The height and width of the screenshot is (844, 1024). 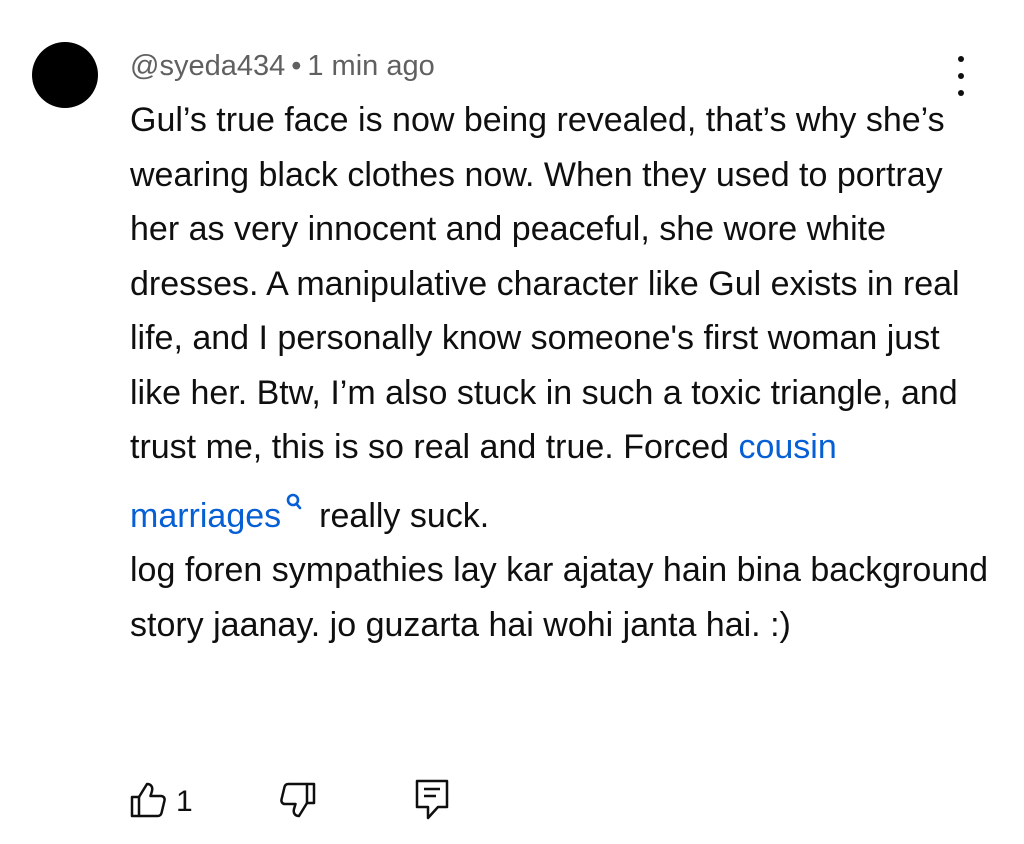 I want to click on thumbs-down-icon, so click(x=298, y=802).